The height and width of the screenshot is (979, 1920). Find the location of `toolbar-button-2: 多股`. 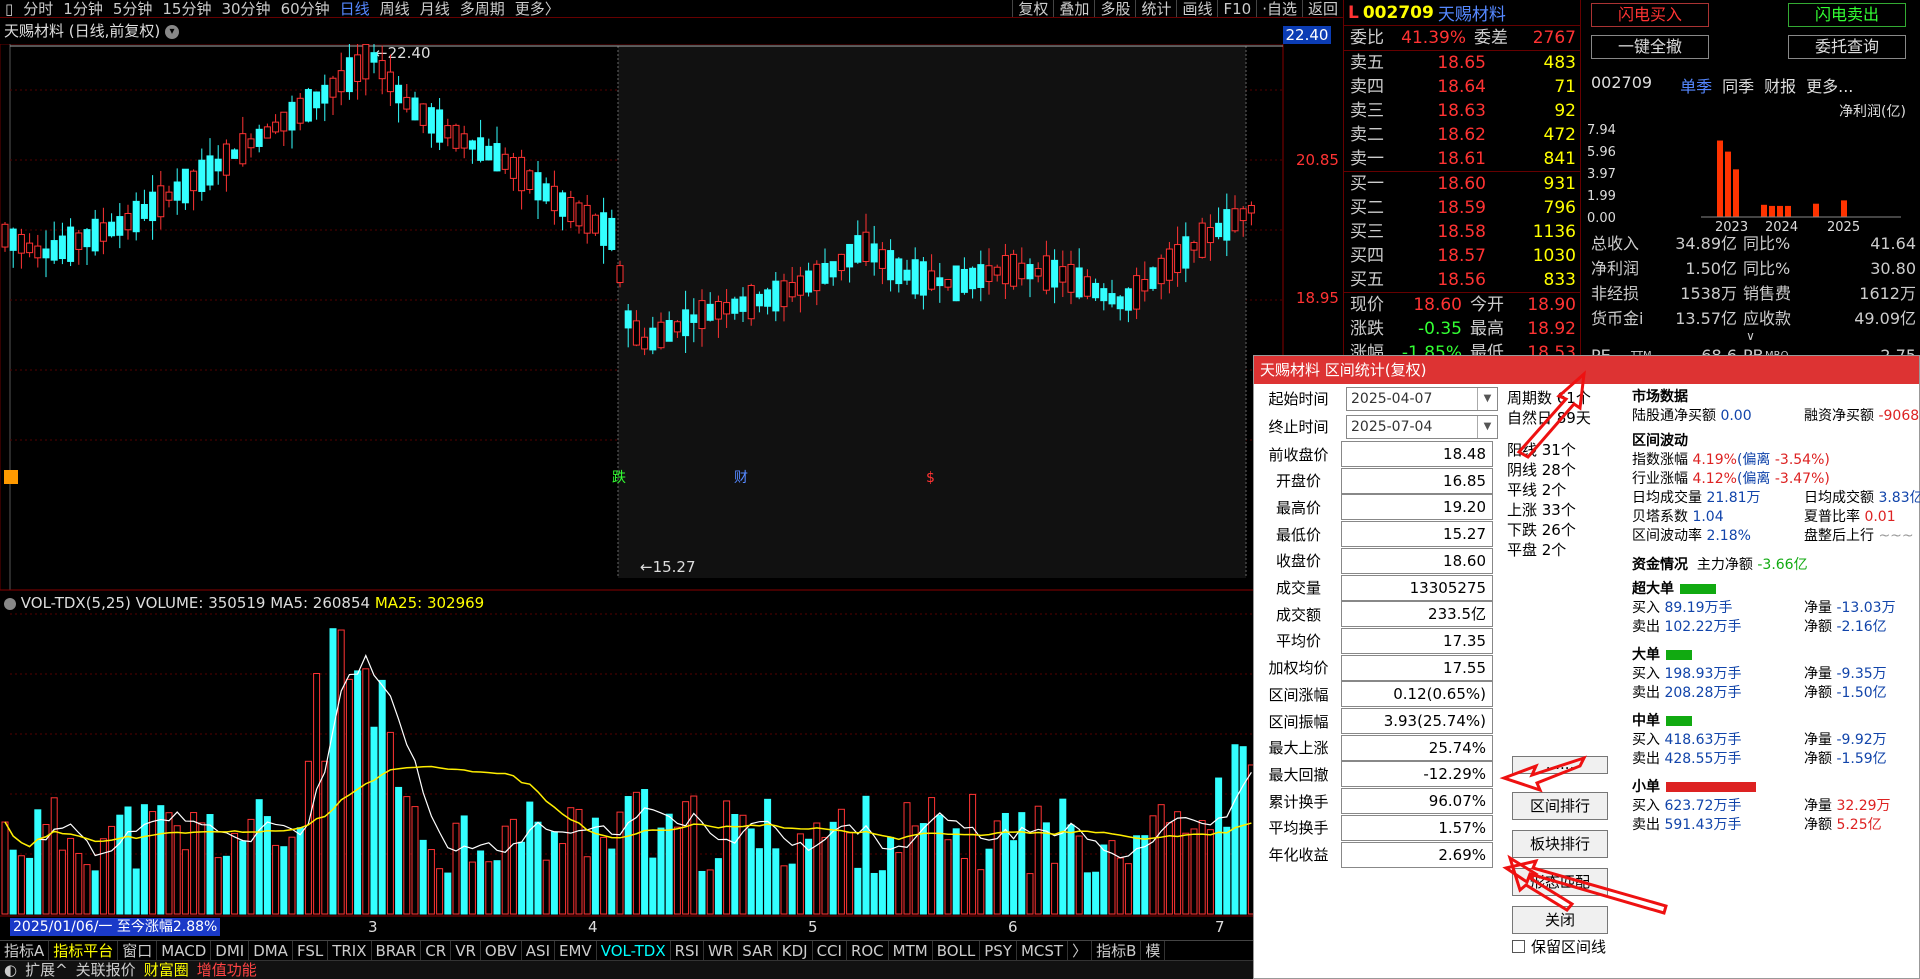

toolbar-button-2: 多股 is located at coordinates (1114, 8).